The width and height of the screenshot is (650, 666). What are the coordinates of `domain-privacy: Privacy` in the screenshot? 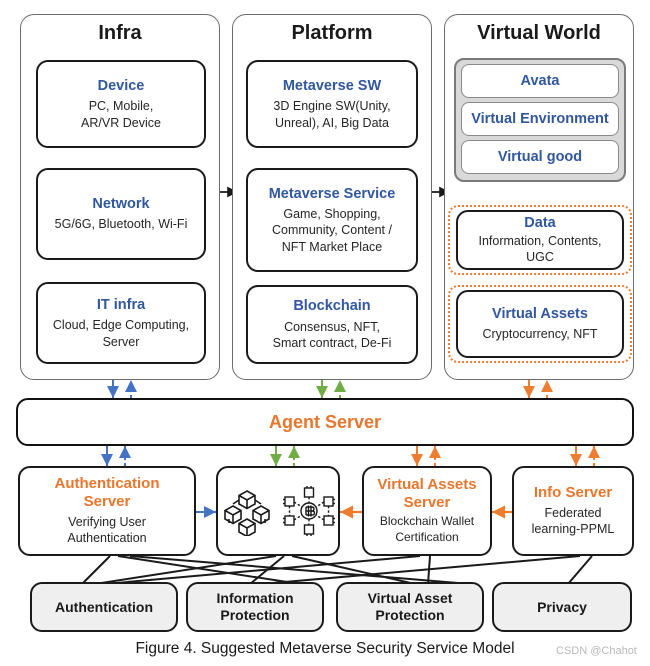 It's located at (562, 607).